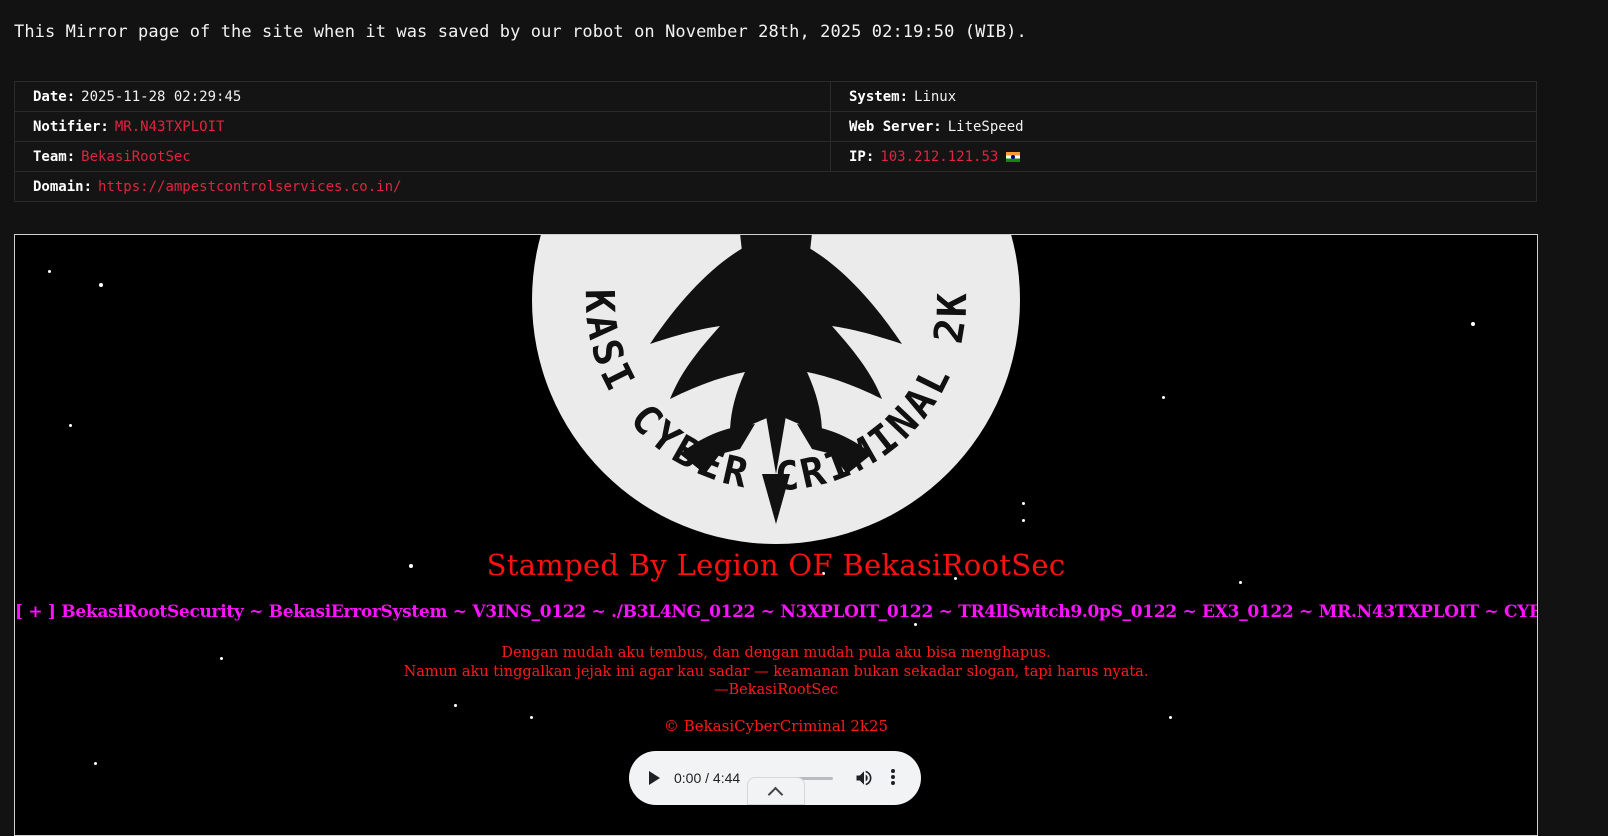  I want to click on ip-label: IP:, so click(862, 156).